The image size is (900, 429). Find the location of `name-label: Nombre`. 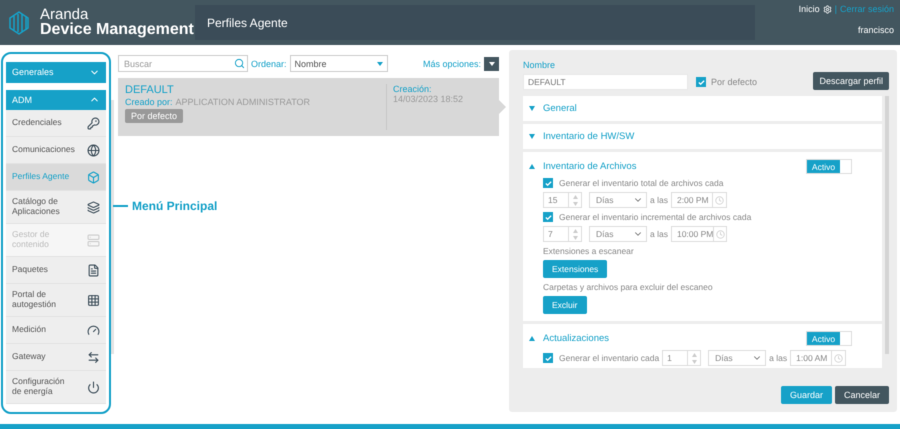

name-label: Nombre is located at coordinates (539, 65).